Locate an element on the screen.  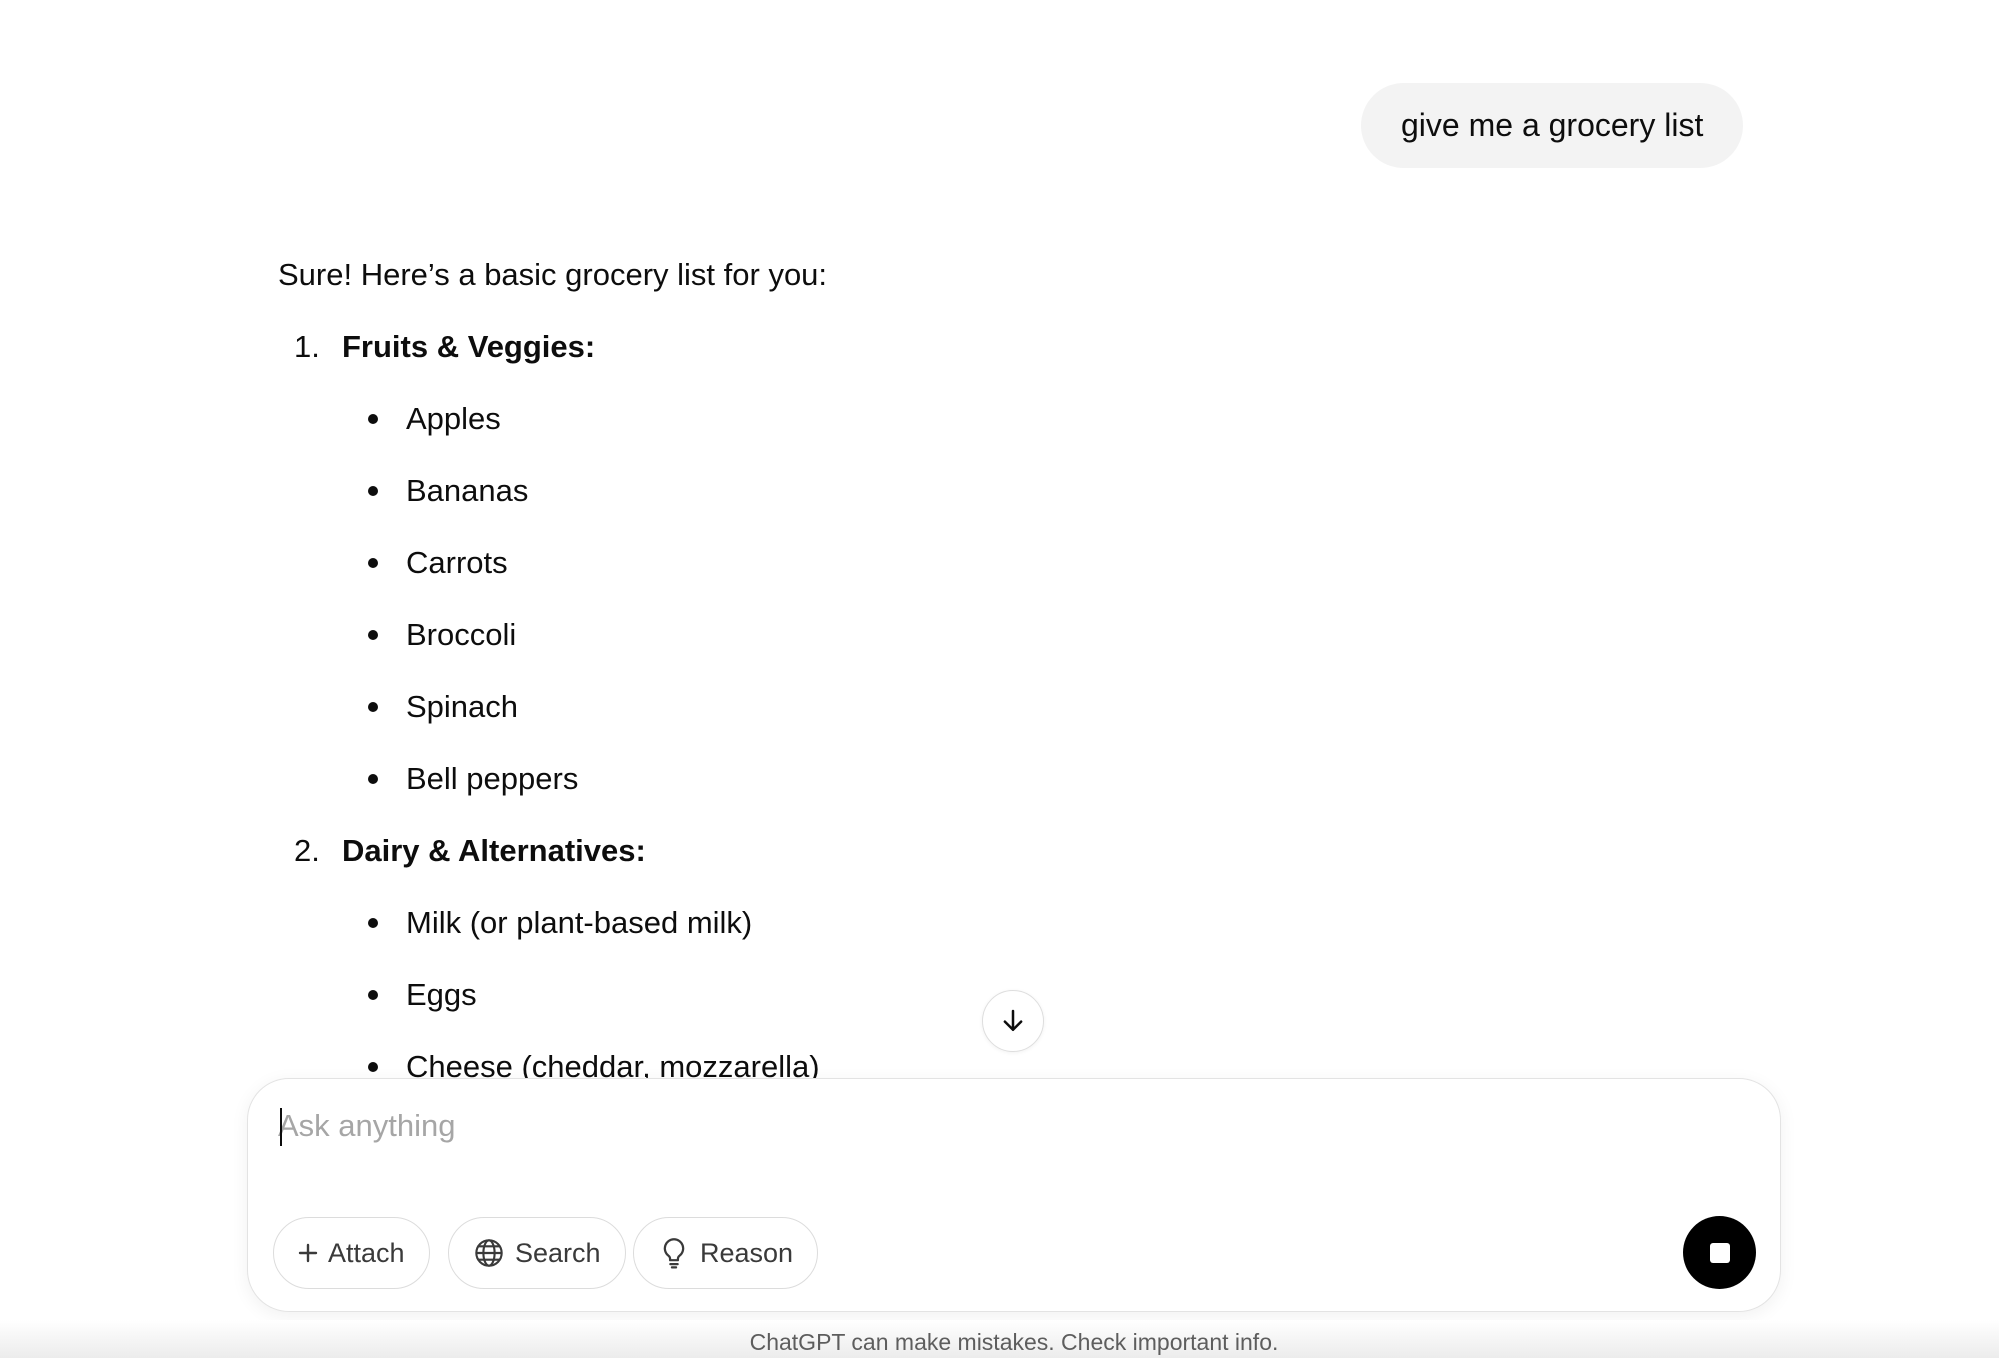
reason-label: Reason is located at coordinates (747, 1252).